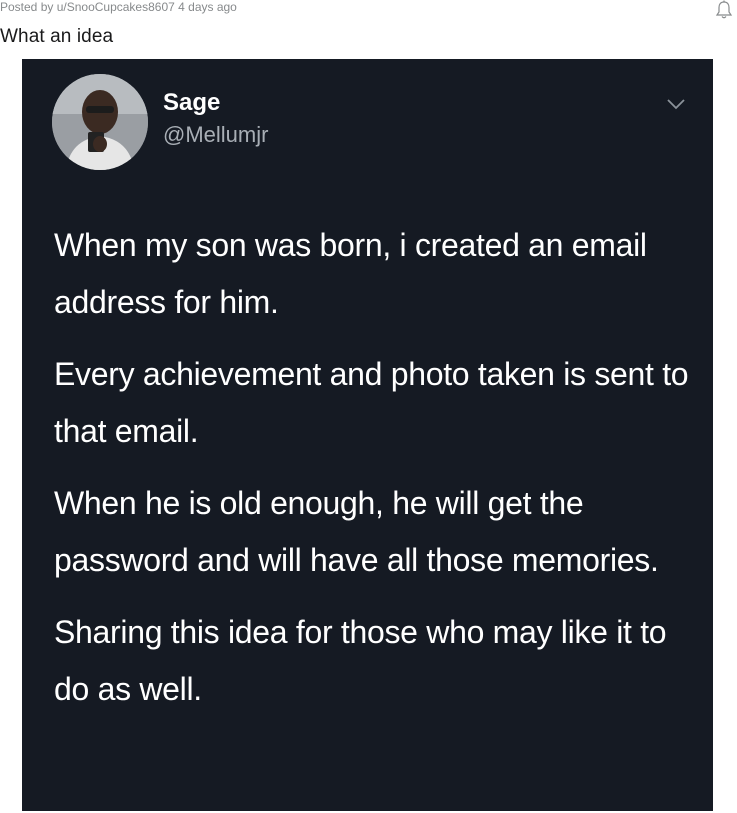 This screenshot has width=737, height=813. Describe the element at coordinates (205, 7) in the screenshot. I see `post-age: 4 days ago` at that location.